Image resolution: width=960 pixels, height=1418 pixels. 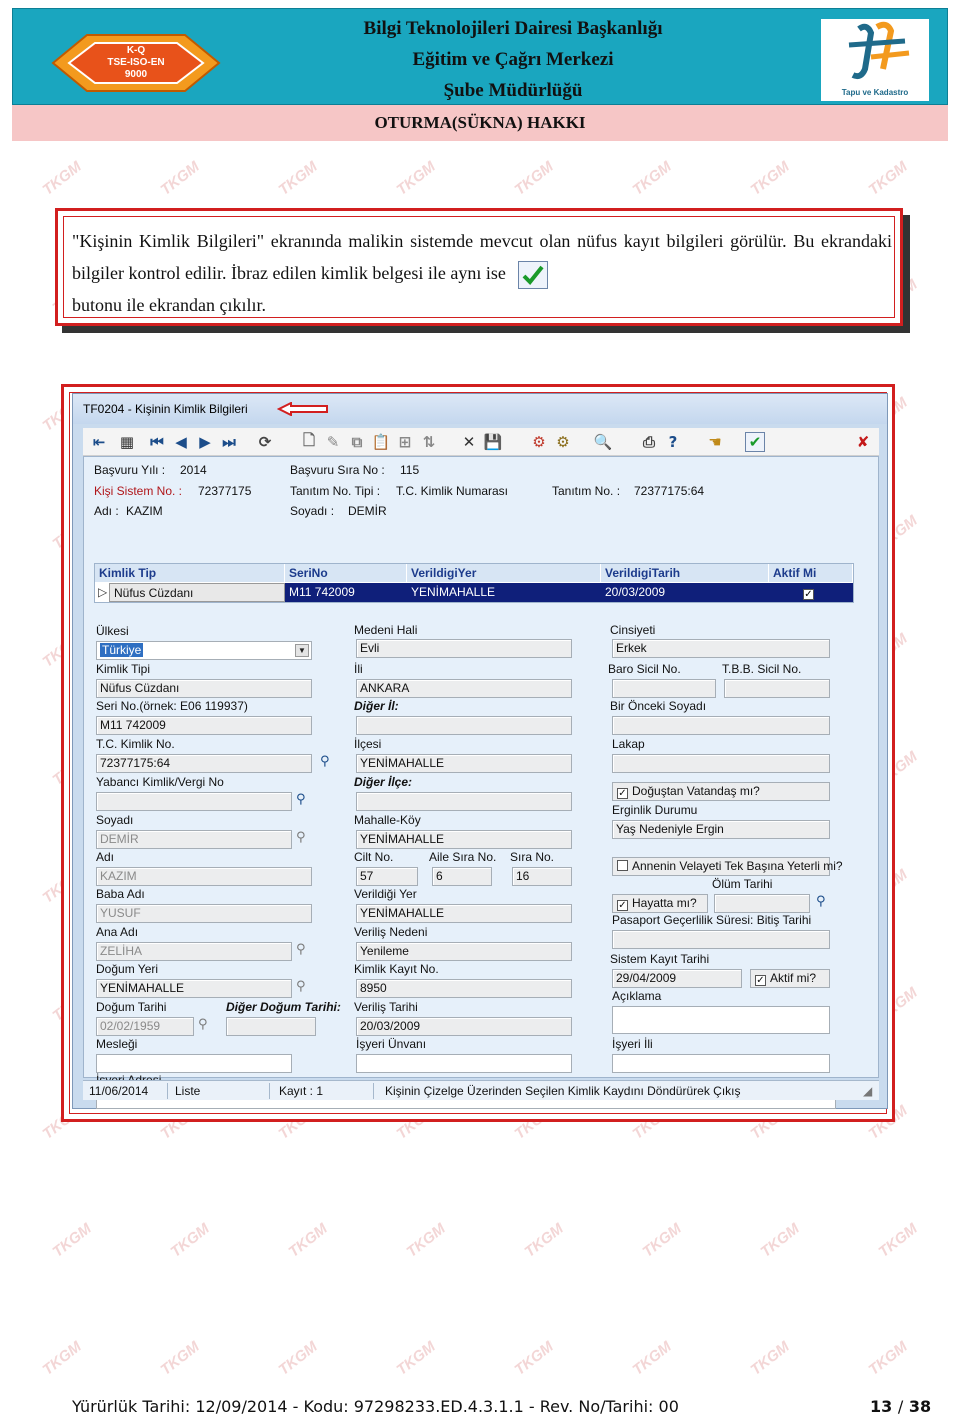 I want to click on previous-icon: ◀, so click(x=181, y=442).